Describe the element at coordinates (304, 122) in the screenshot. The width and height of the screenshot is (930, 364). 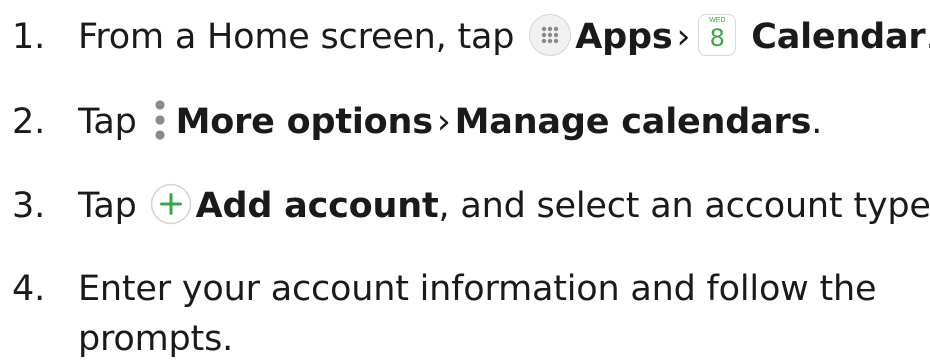
I see `more-options-label: More options` at that location.